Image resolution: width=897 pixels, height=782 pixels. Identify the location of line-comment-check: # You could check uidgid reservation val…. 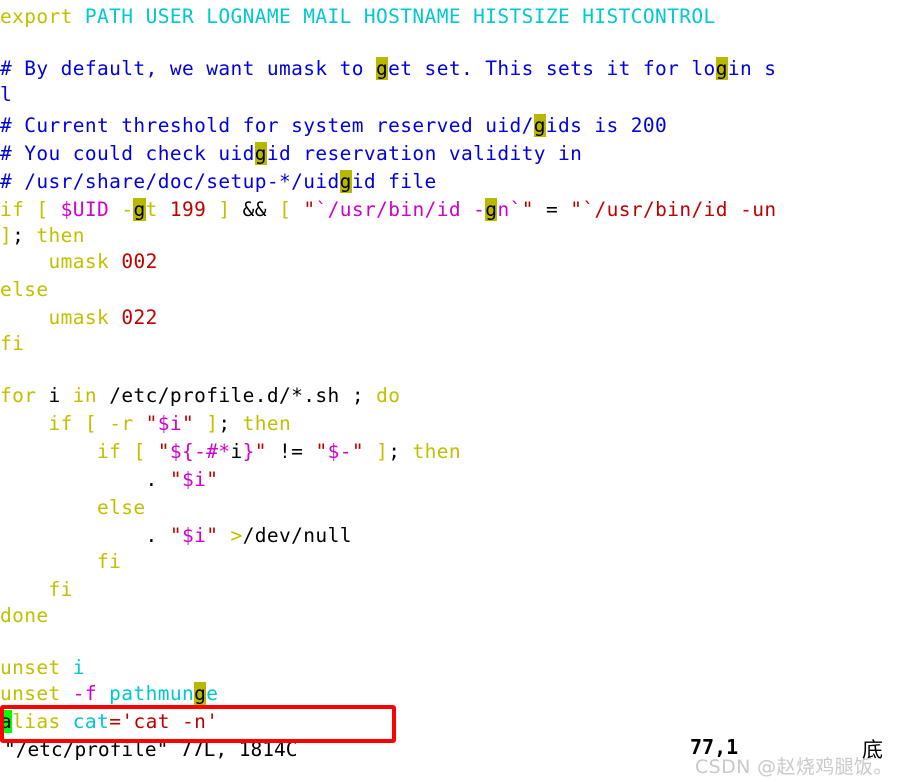
(291, 154).